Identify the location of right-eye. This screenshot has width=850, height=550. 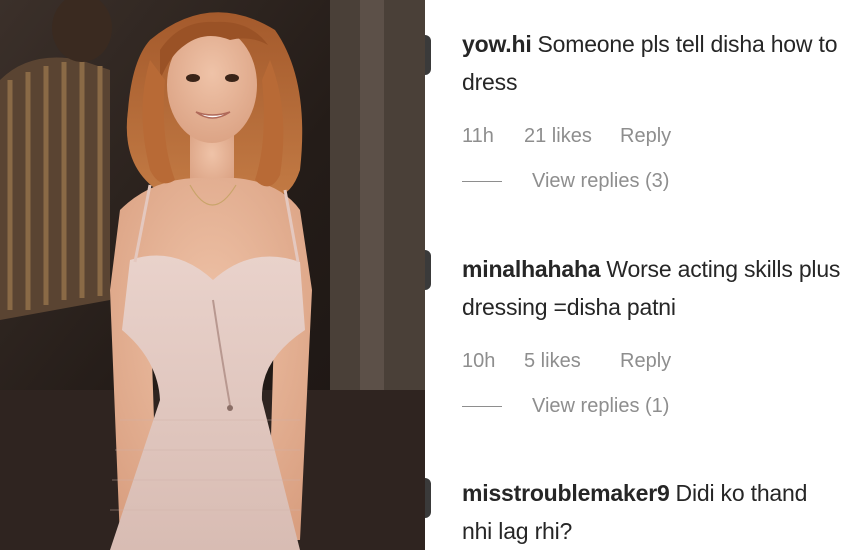
(232, 78).